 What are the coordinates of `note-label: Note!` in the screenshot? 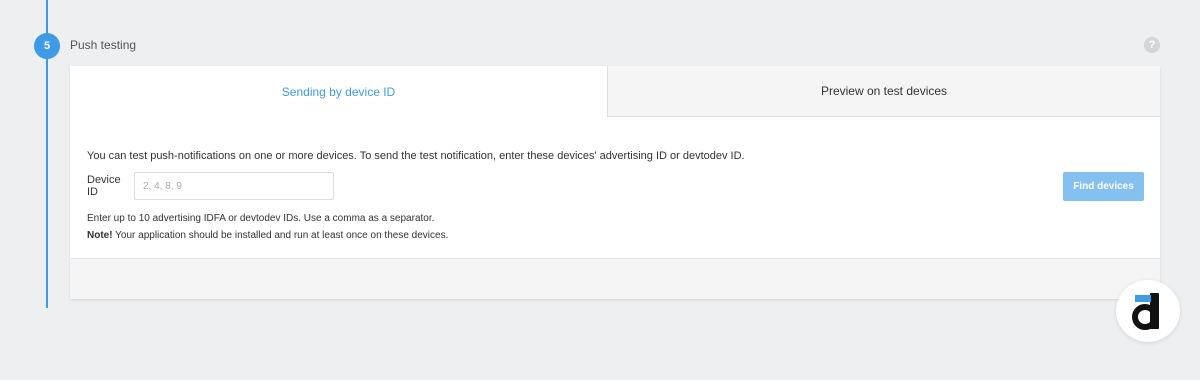 It's located at (100, 235).